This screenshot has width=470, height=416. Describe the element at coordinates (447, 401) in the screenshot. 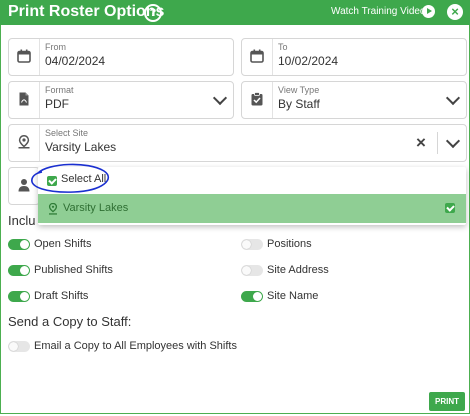

I see `print-button: PRINT` at that location.